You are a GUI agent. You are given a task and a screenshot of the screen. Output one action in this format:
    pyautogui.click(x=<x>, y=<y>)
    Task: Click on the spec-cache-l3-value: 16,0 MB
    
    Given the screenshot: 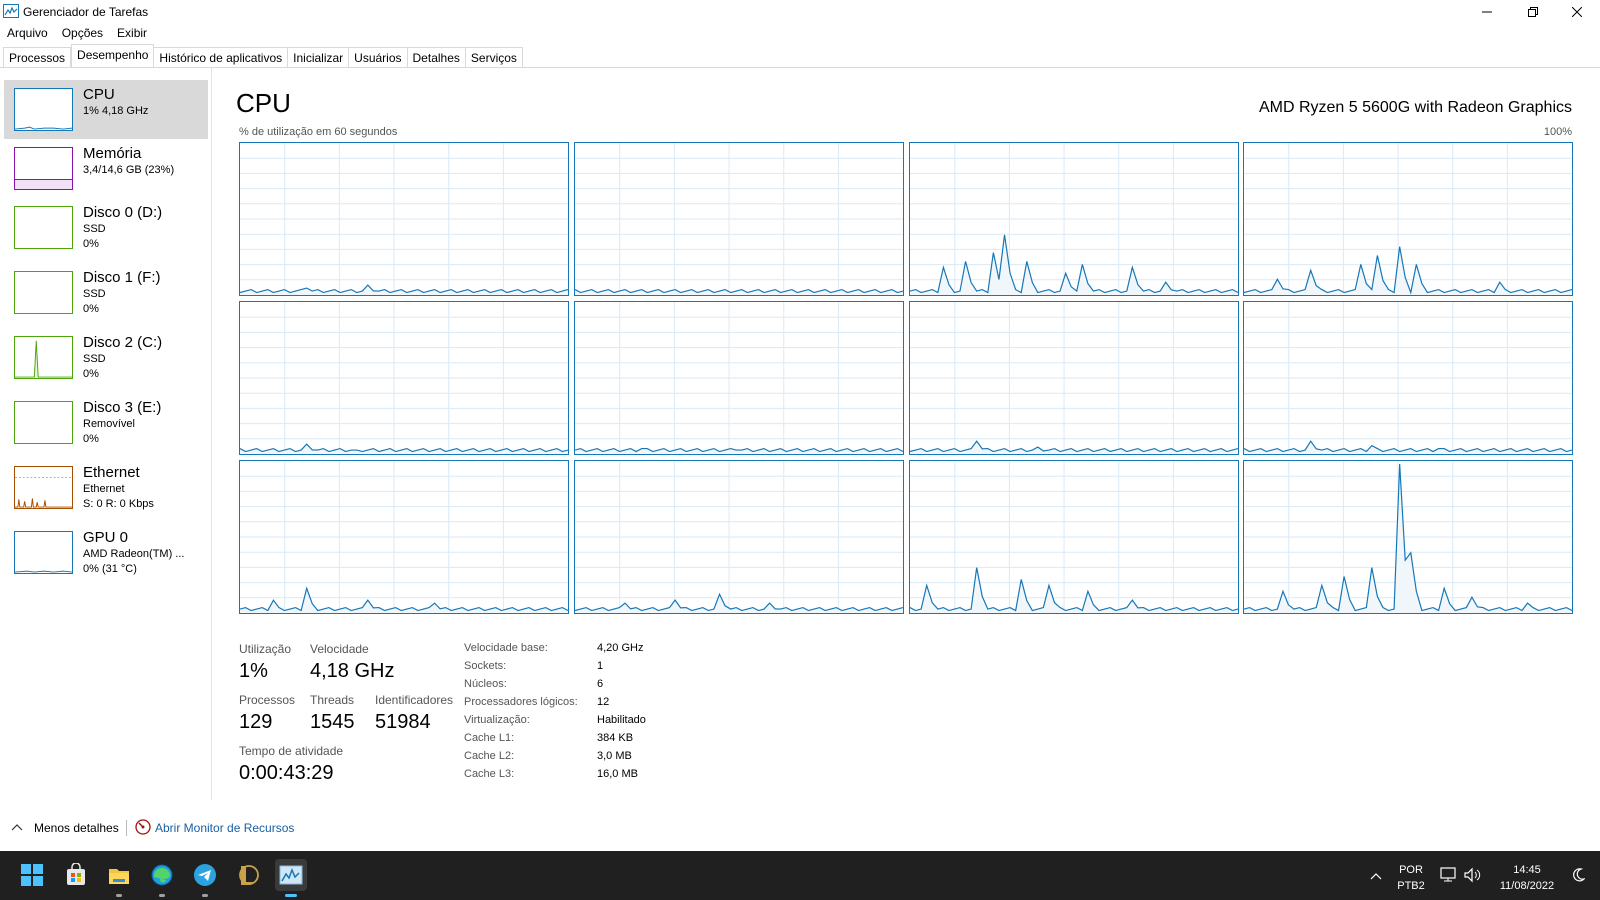 What is the action you would take?
    pyautogui.click(x=617, y=774)
    